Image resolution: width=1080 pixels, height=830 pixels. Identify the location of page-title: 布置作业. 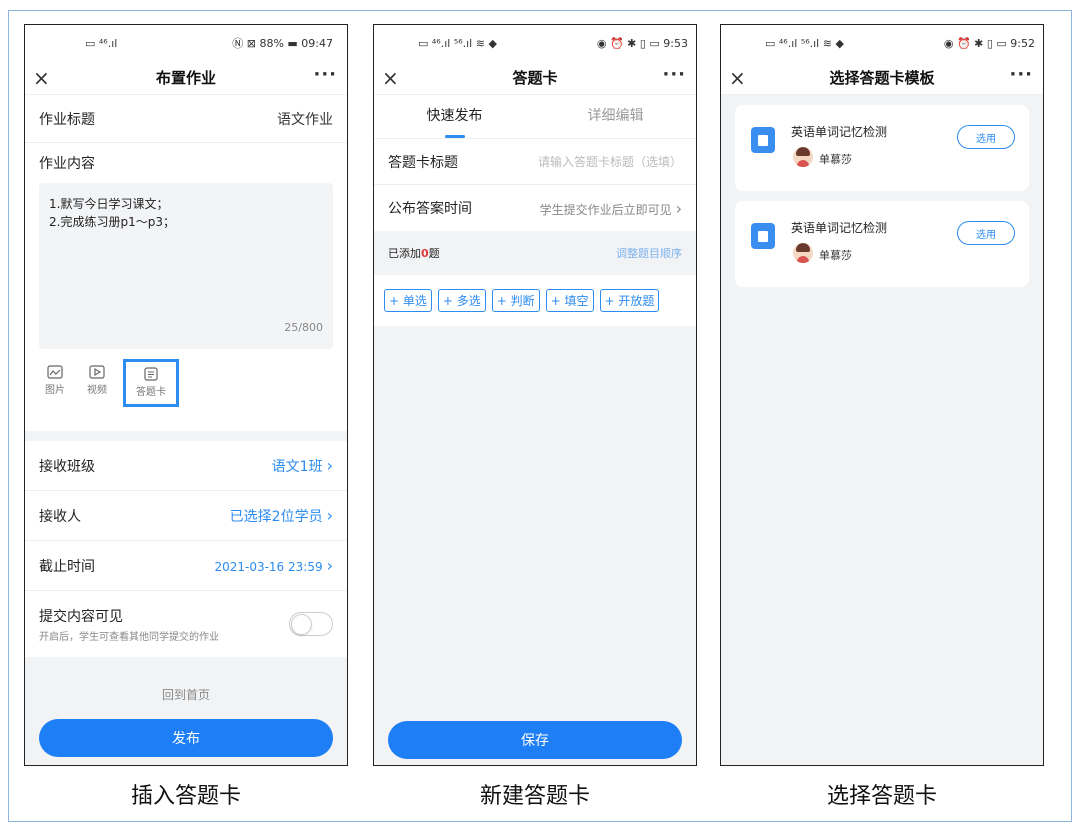
(185, 78).